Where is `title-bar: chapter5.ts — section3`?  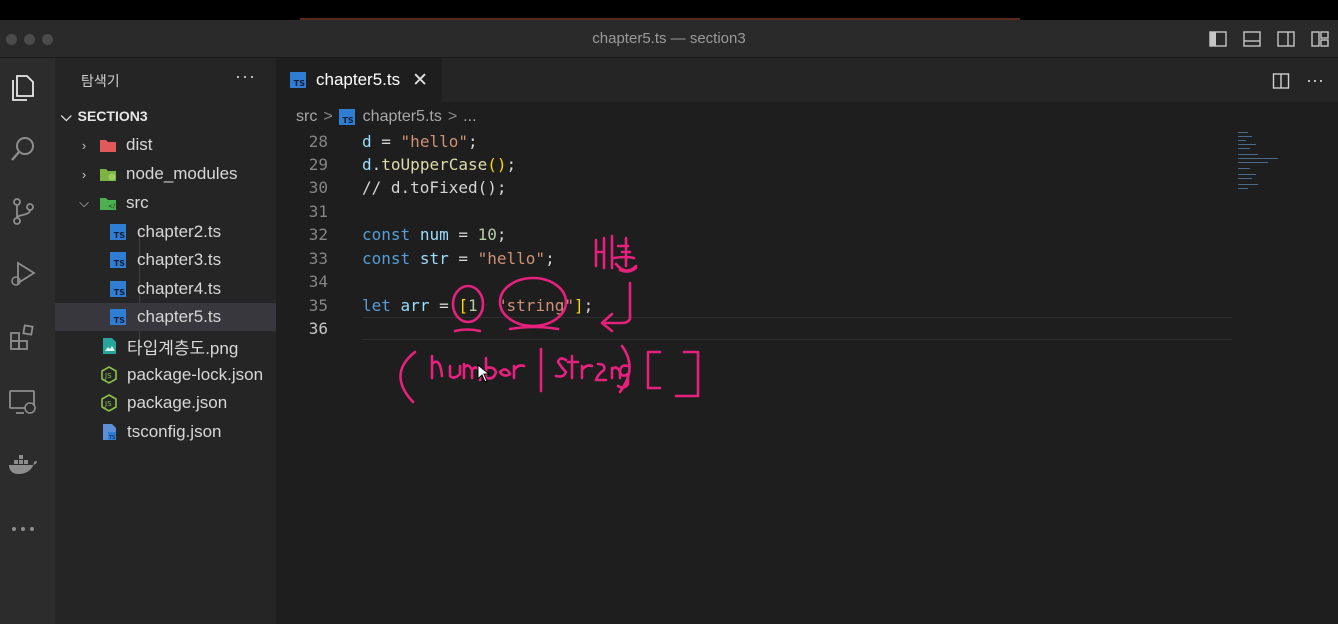
title-bar: chapter5.ts — section3 is located at coordinates (669, 39).